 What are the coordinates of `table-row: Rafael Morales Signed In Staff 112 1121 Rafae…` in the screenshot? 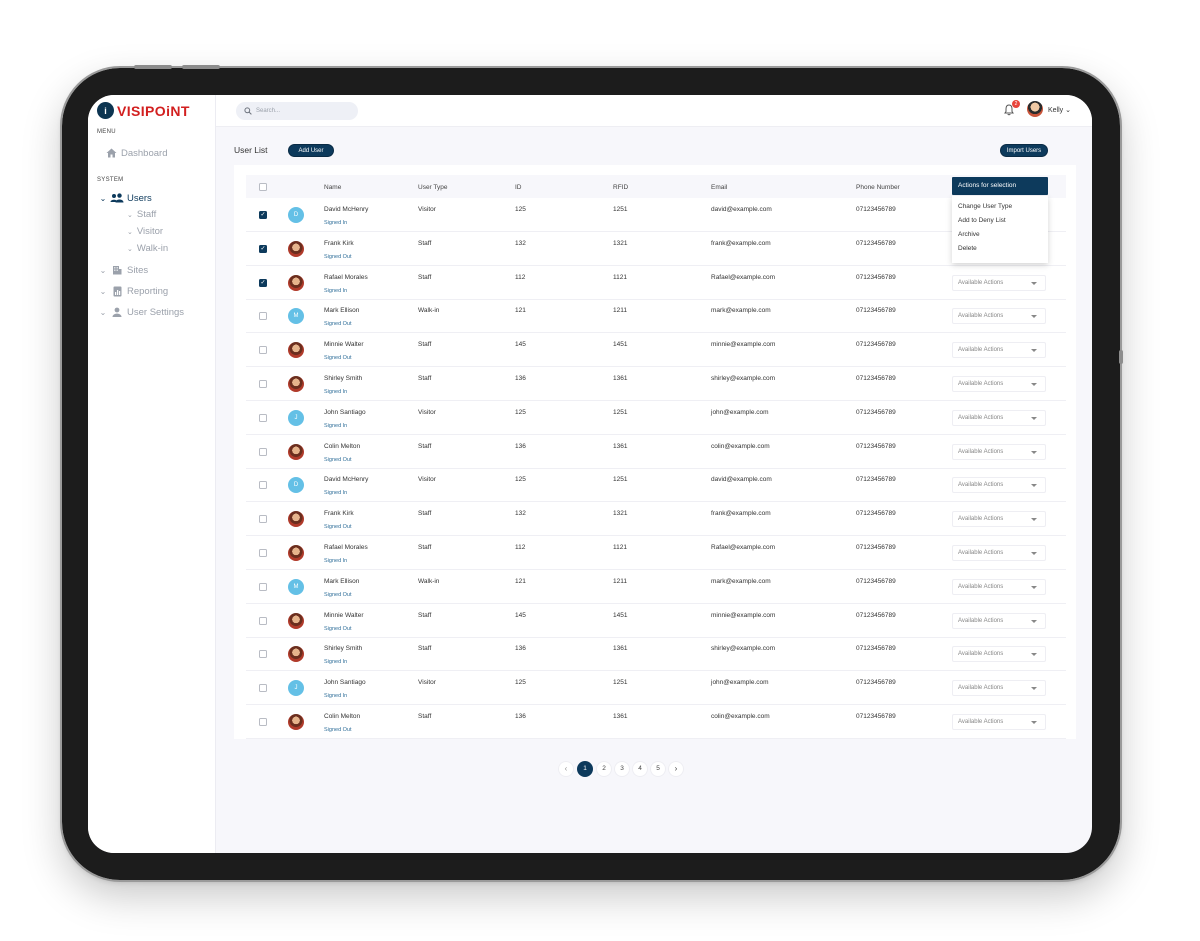 It's located at (656, 553).